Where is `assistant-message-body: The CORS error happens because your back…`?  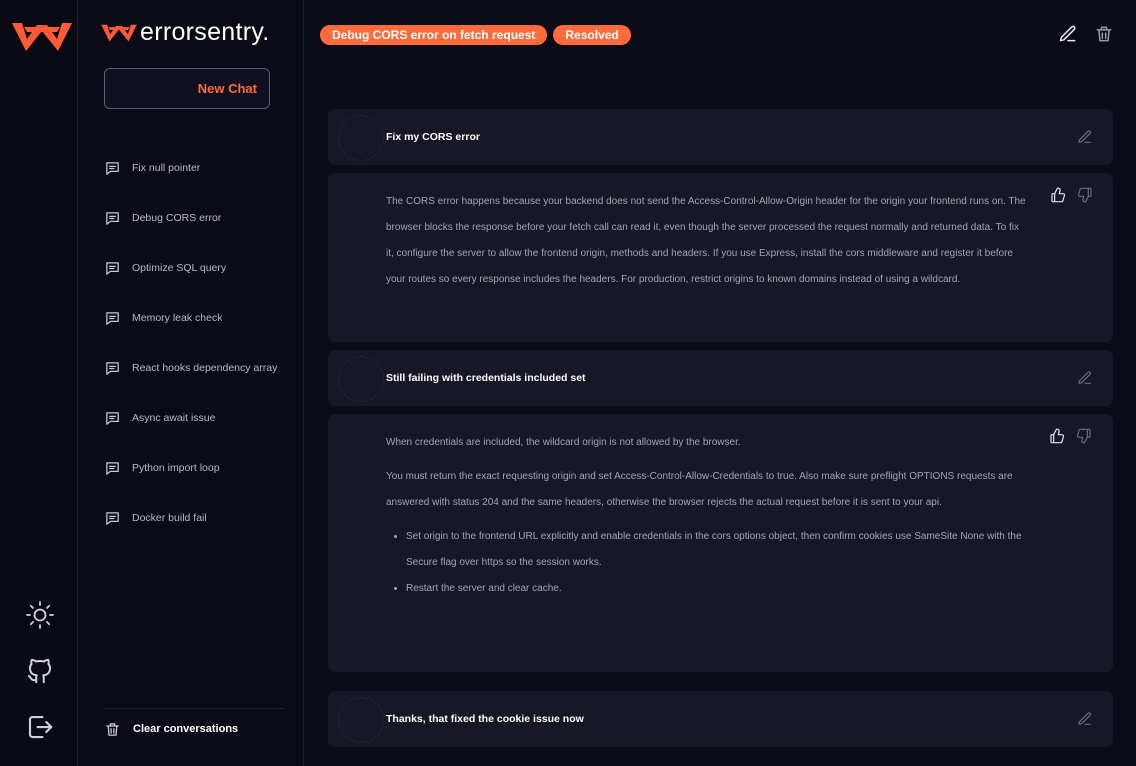
assistant-message-body: The CORS error happens because your back… is located at coordinates (707, 245).